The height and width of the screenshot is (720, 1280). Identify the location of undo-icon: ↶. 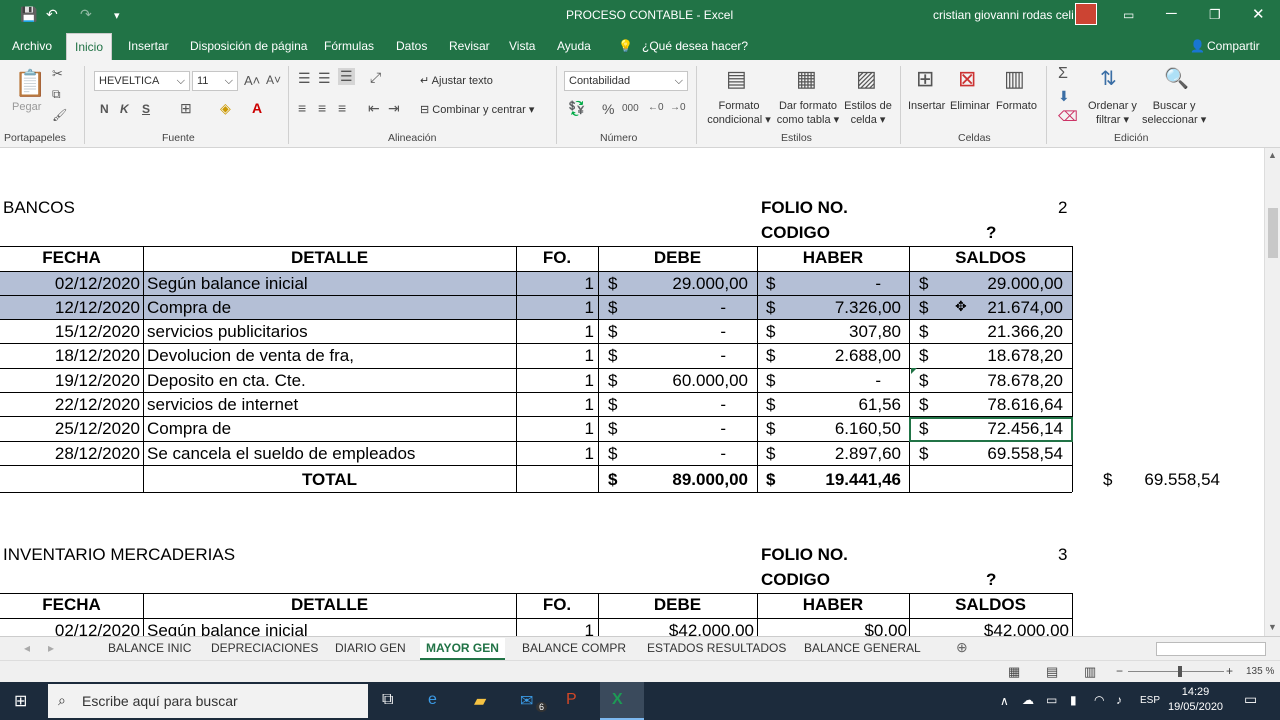
(52, 14).